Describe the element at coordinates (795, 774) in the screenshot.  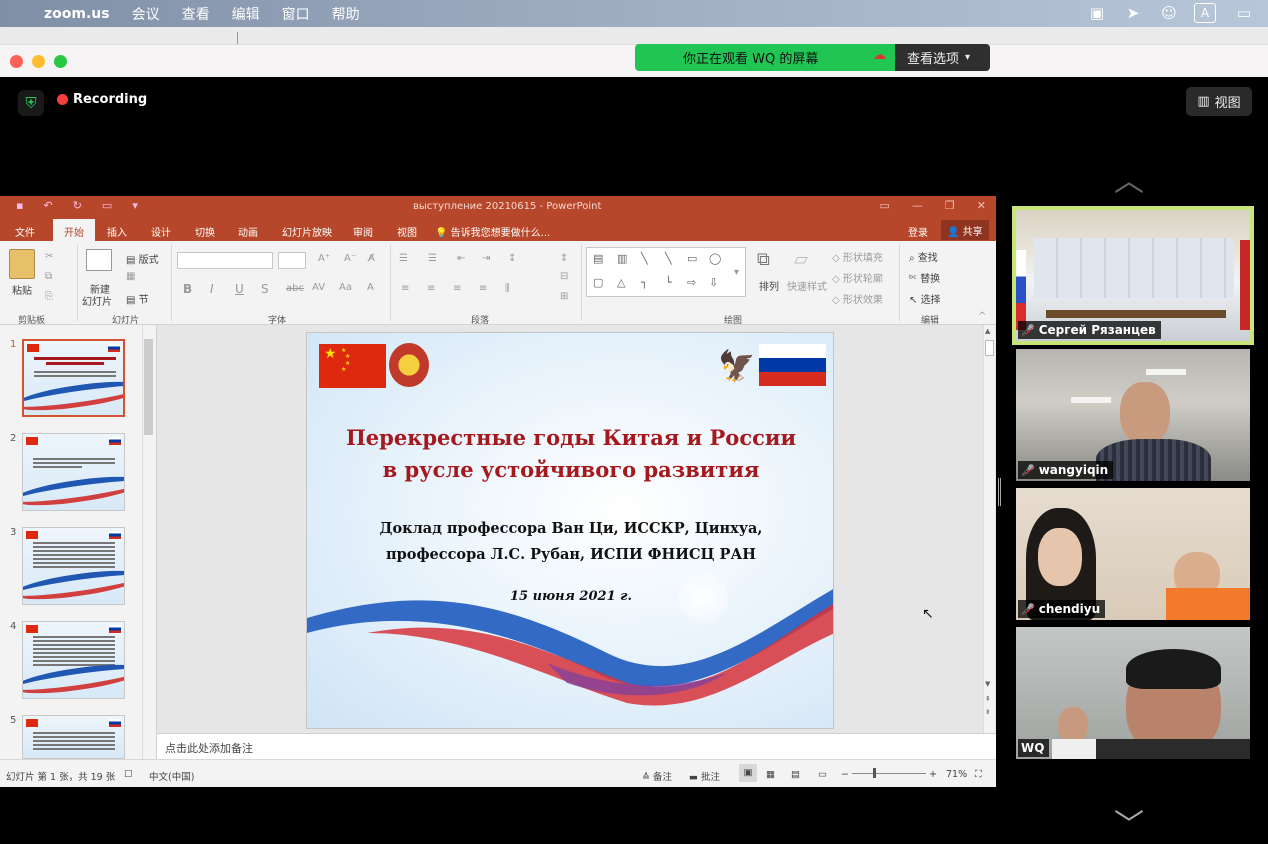
I see `reading-view-icon: ▤` at that location.